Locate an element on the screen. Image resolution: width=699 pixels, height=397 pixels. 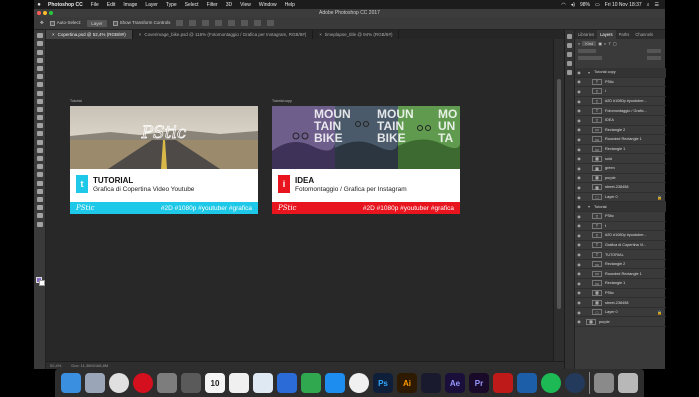
gradient-tool-icon is located at coordinates (39, 134).